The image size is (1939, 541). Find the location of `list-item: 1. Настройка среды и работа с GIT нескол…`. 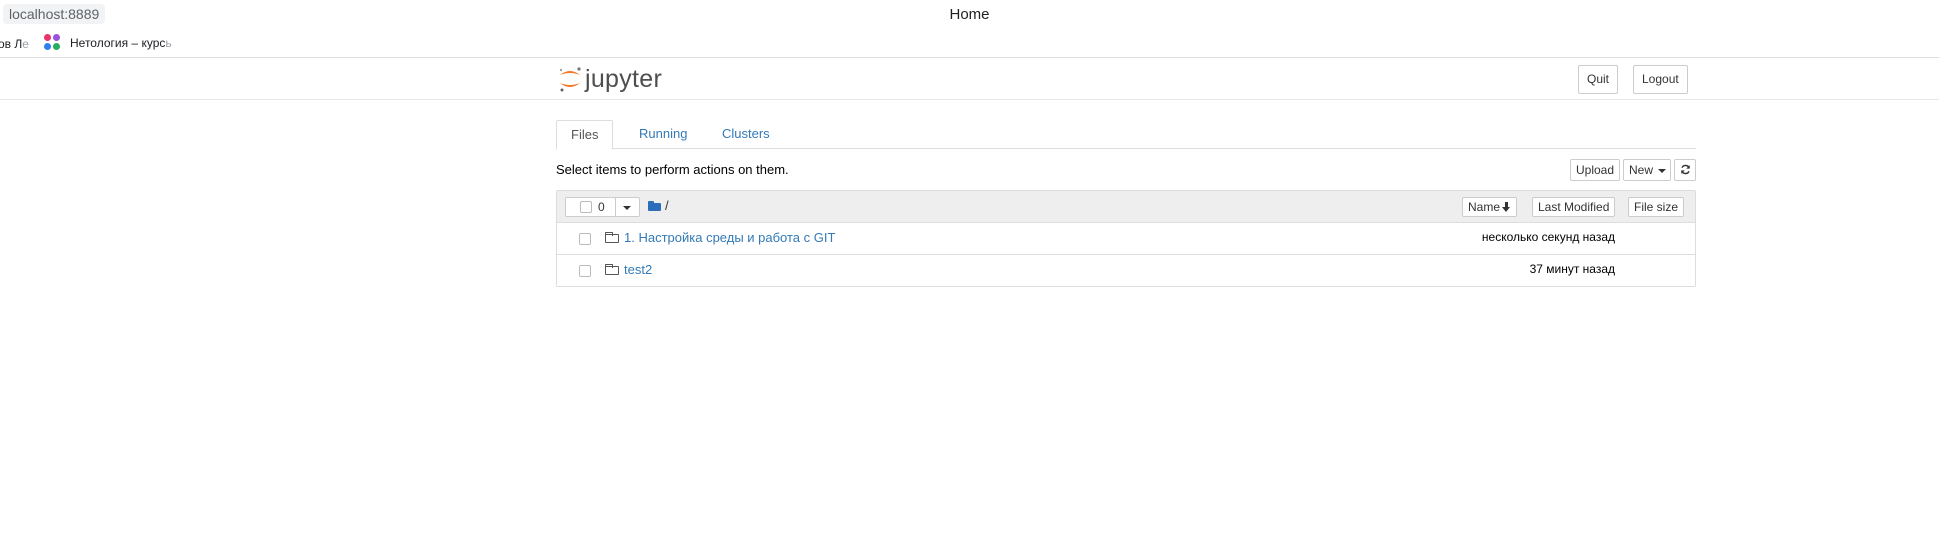

list-item: 1. Настройка среды и работа с GIT нескол… is located at coordinates (1126, 239).